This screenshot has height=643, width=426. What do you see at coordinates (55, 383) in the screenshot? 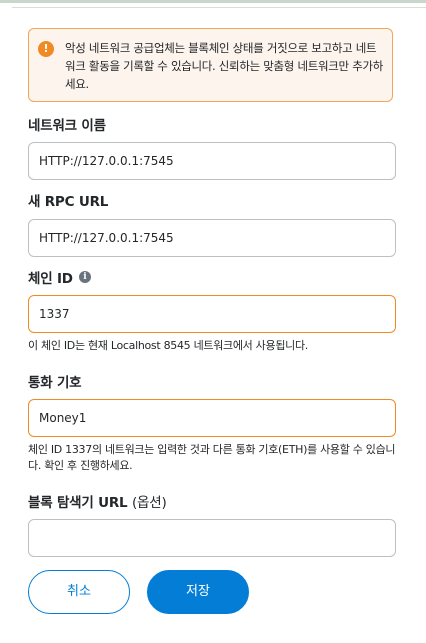
I see `currency-symbol-label: 통화 기호` at bounding box center [55, 383].